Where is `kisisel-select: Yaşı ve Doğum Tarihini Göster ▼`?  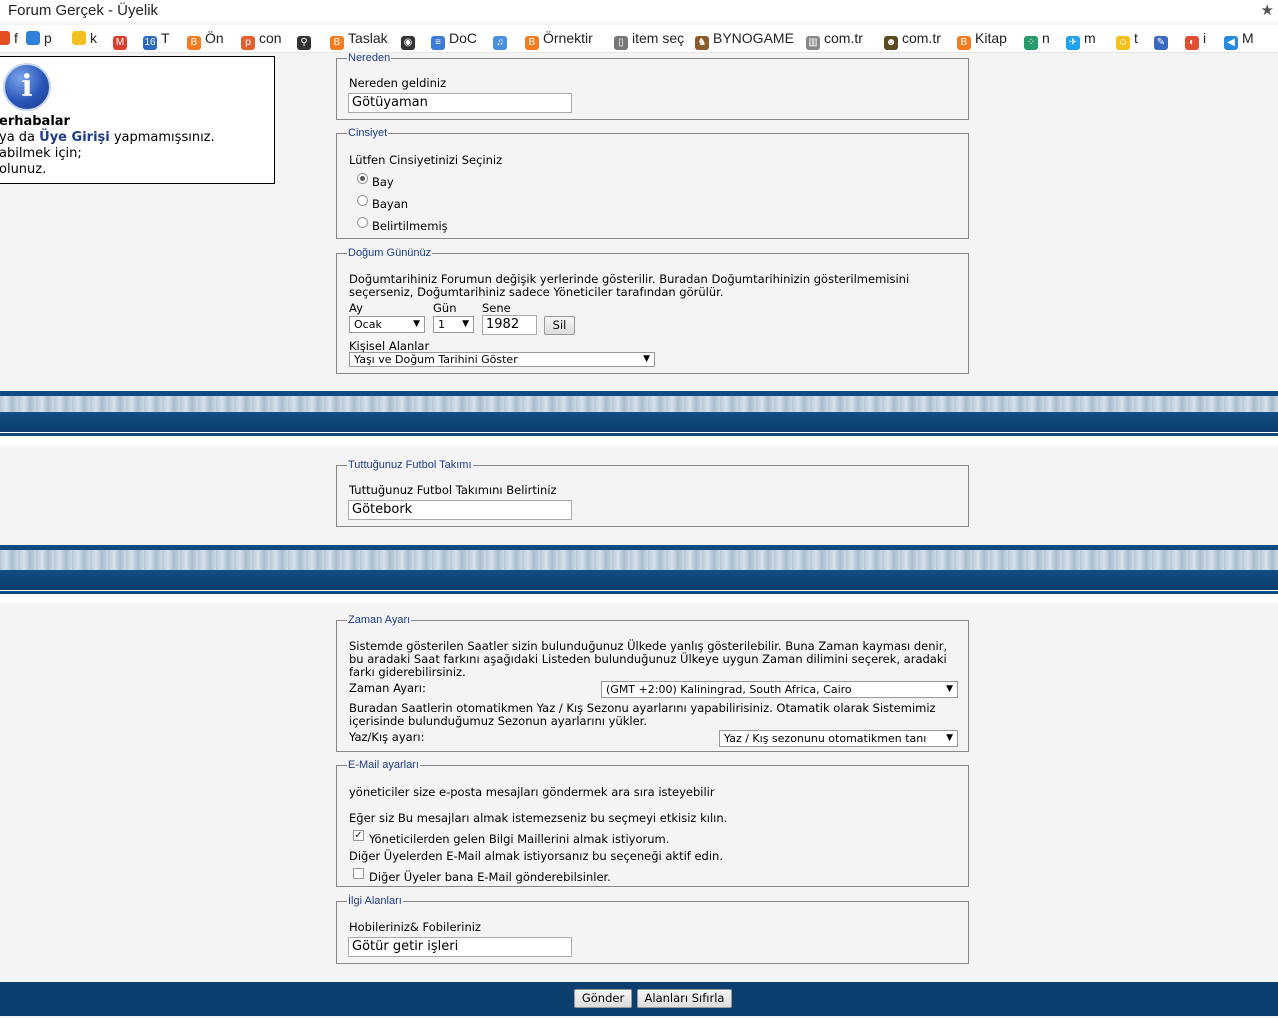
kisisel-select: Yaşı ve Doğum Tarihini Göster ▼ is located at coordinates (502, 359).